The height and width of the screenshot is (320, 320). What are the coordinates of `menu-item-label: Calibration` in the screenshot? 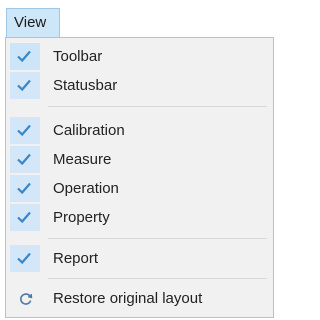 It's located at (89, 130).